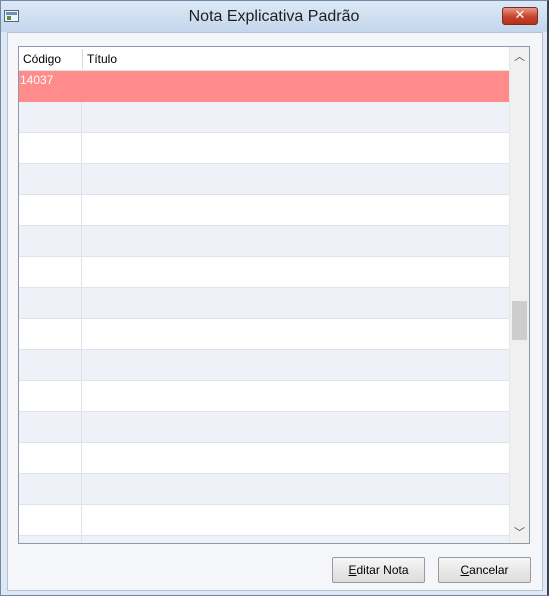 The height and width of the screenshot is (598, 552). I want to click on scroll-up-button: ︿, so click(519, 57).